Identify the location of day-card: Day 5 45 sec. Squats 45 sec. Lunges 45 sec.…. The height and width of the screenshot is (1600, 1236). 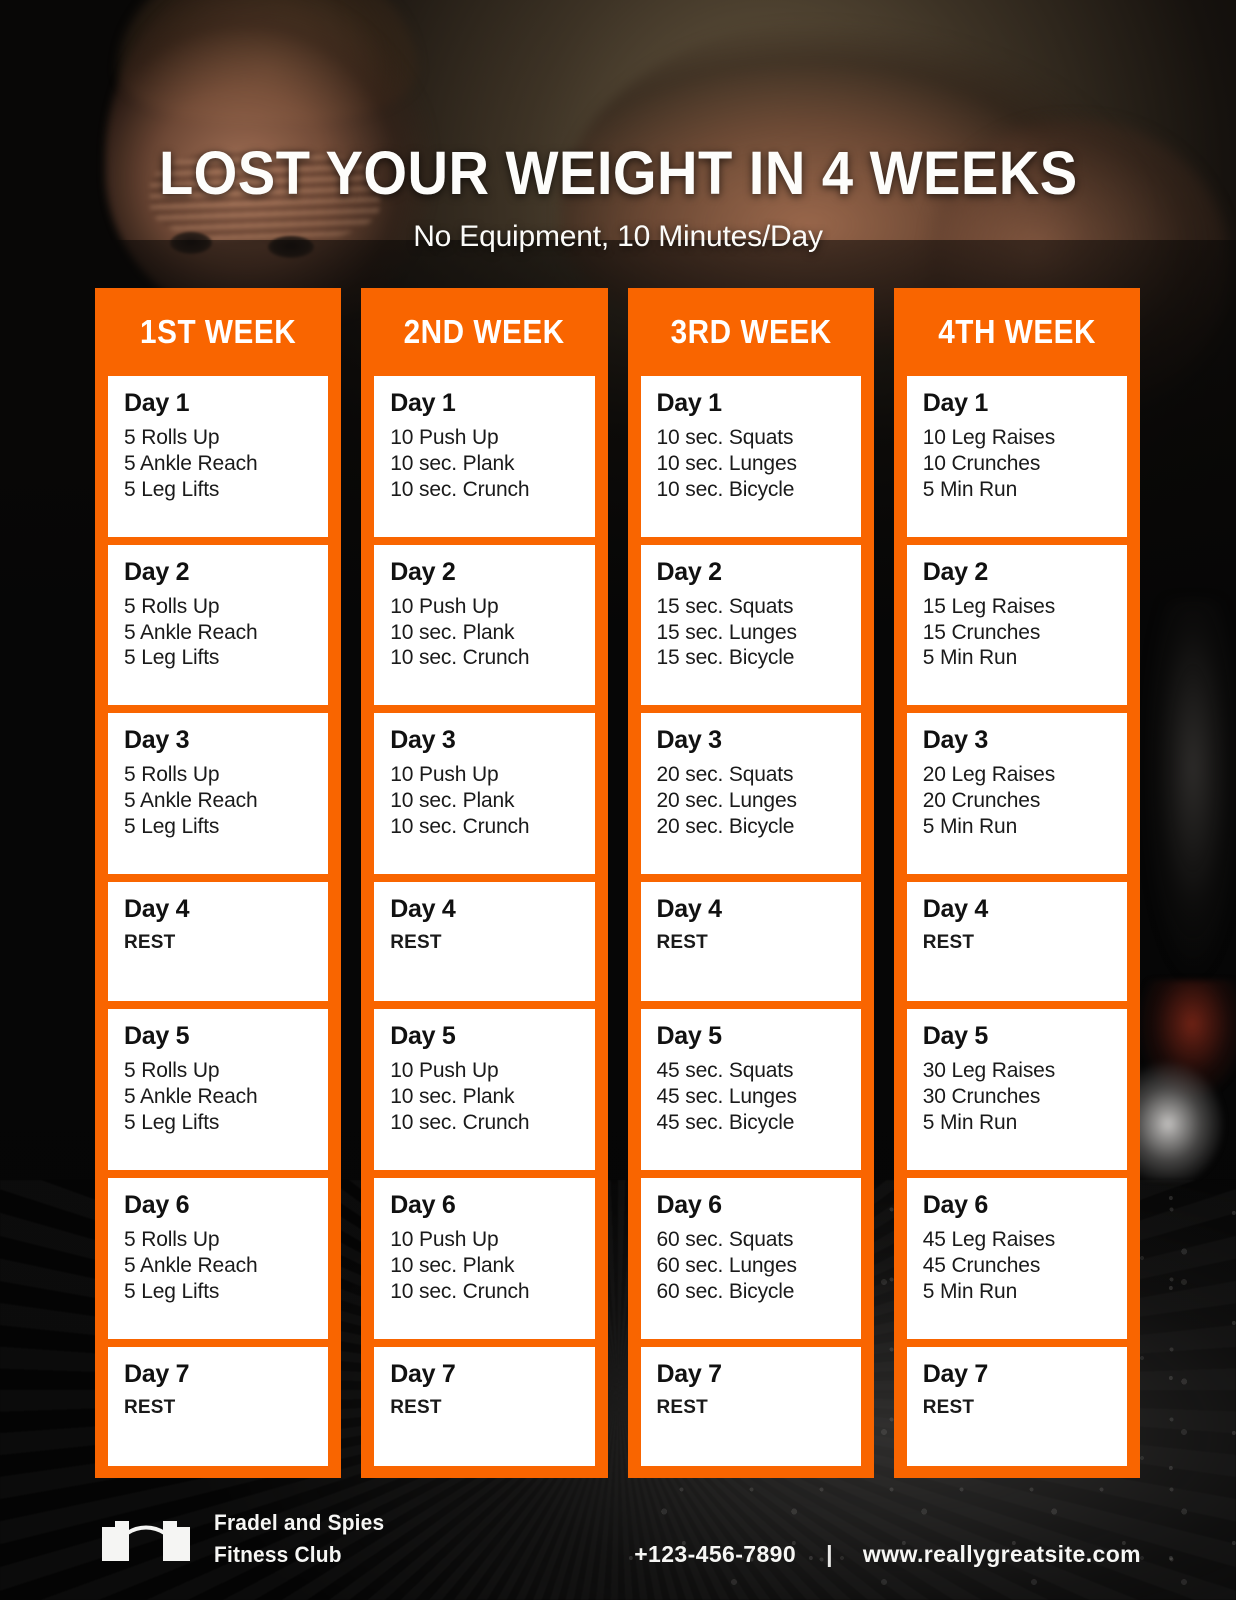
(750, 1090).